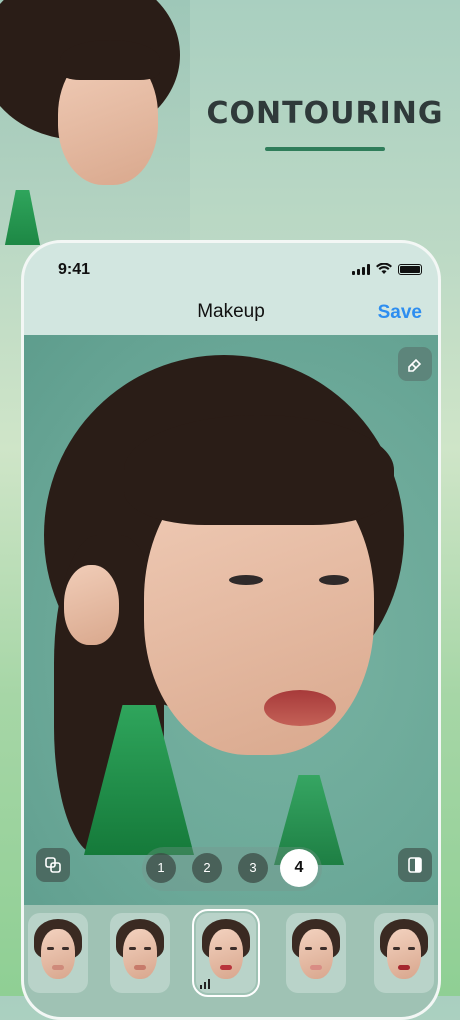 This screenshot has width=460, height=1020. I want to click on layers-icon, so click(53, 865).